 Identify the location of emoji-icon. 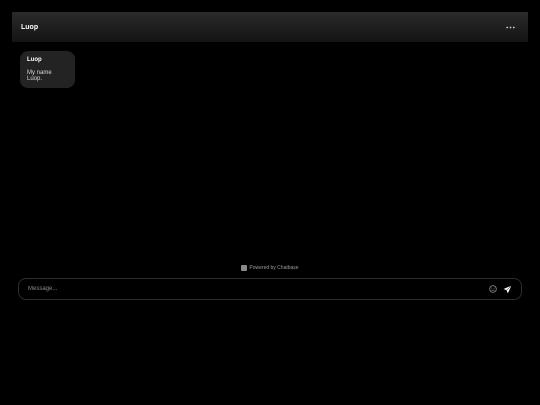
(493, 289).